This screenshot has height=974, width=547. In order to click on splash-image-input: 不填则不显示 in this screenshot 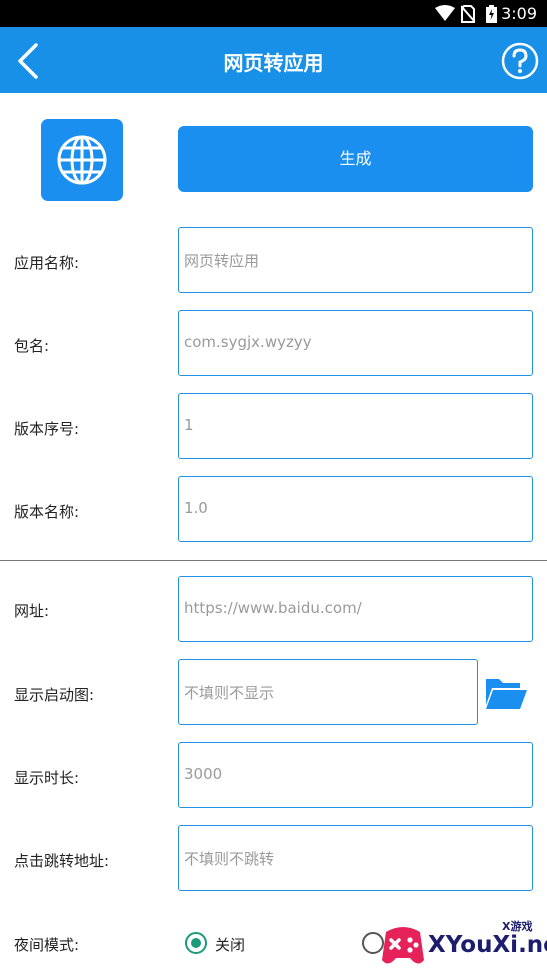, I will do `click(328, 692)`.